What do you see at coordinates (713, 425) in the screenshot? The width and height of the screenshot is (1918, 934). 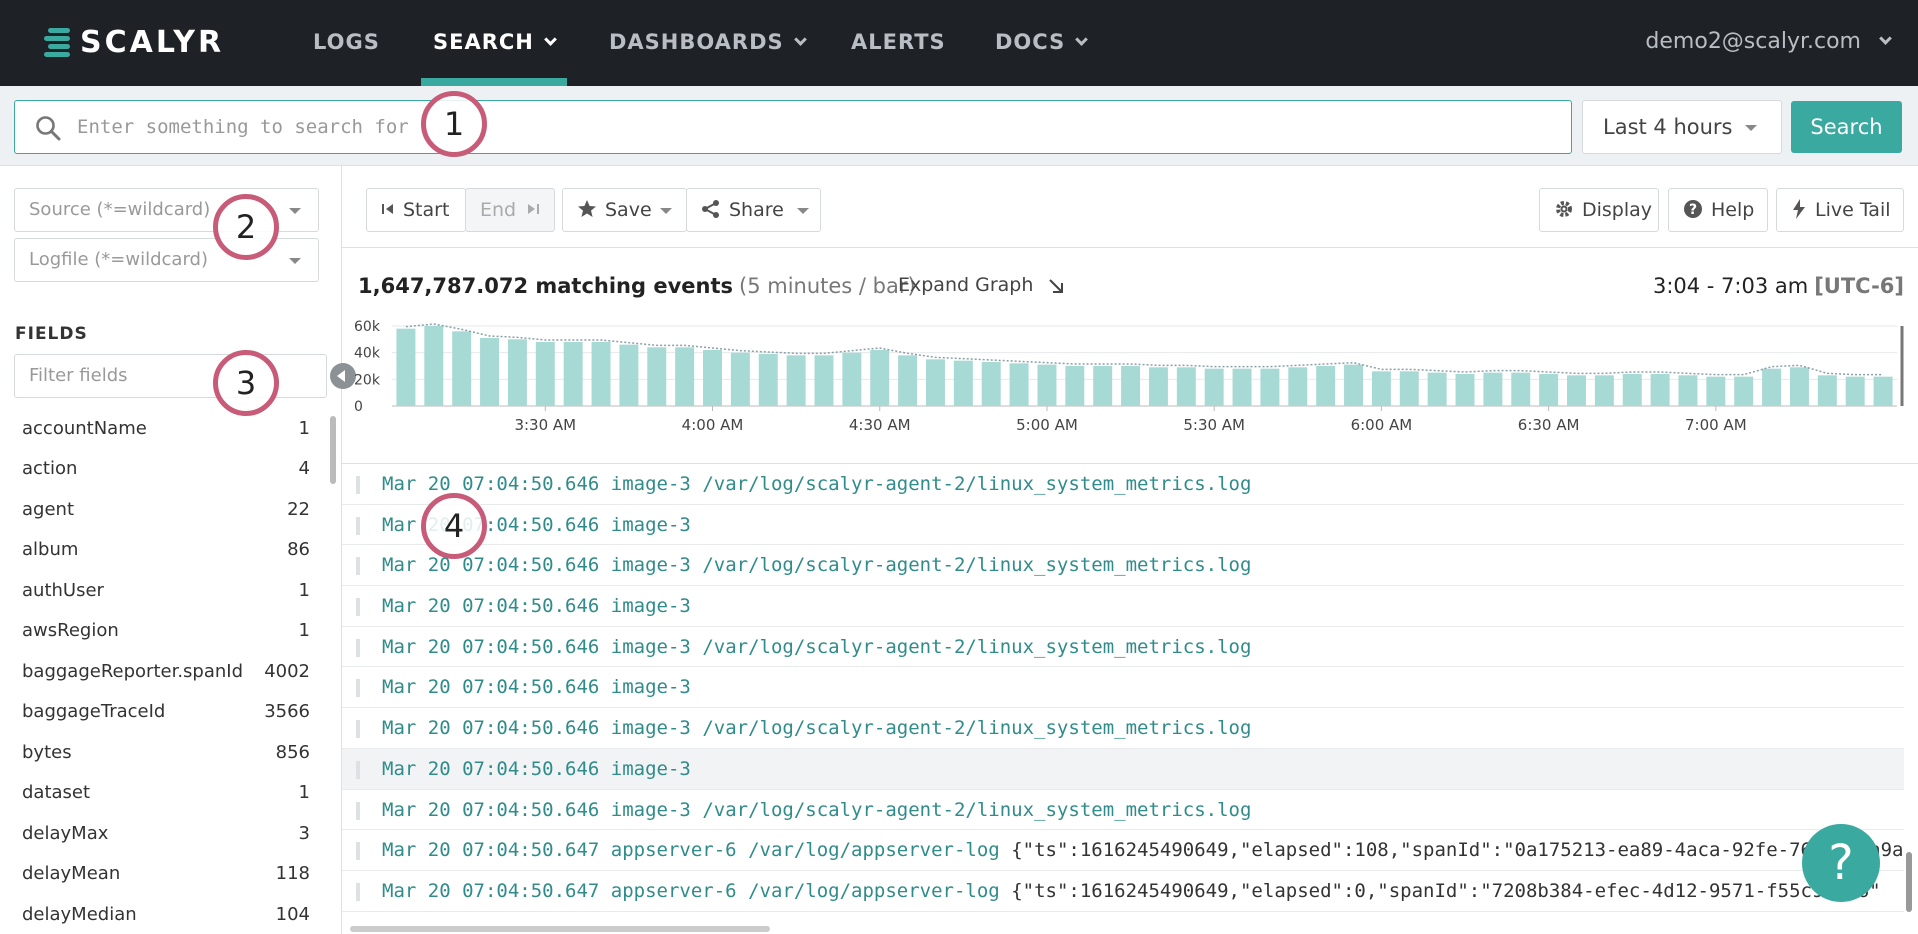 I see `x-tick-label: 4:00 AM` at bounding box center [713, 425].